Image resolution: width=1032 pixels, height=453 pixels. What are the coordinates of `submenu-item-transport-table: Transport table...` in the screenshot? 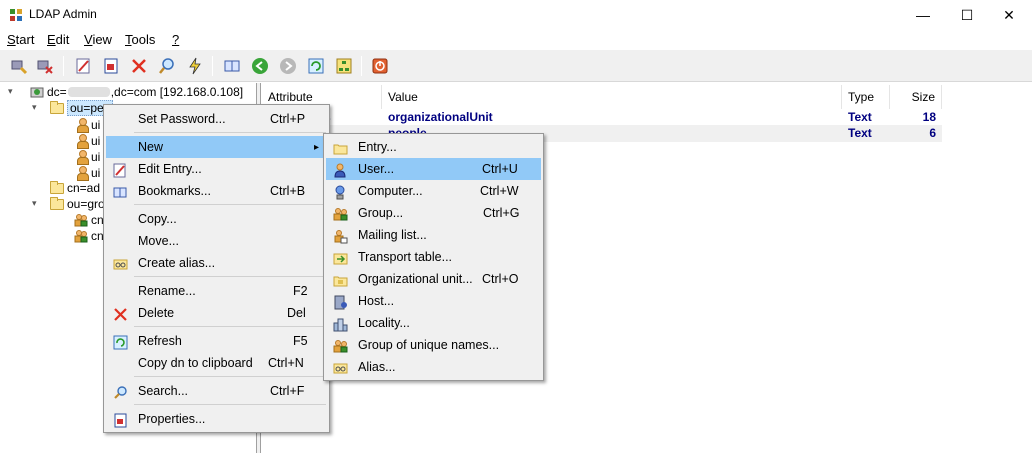 It's located at (433, 257).